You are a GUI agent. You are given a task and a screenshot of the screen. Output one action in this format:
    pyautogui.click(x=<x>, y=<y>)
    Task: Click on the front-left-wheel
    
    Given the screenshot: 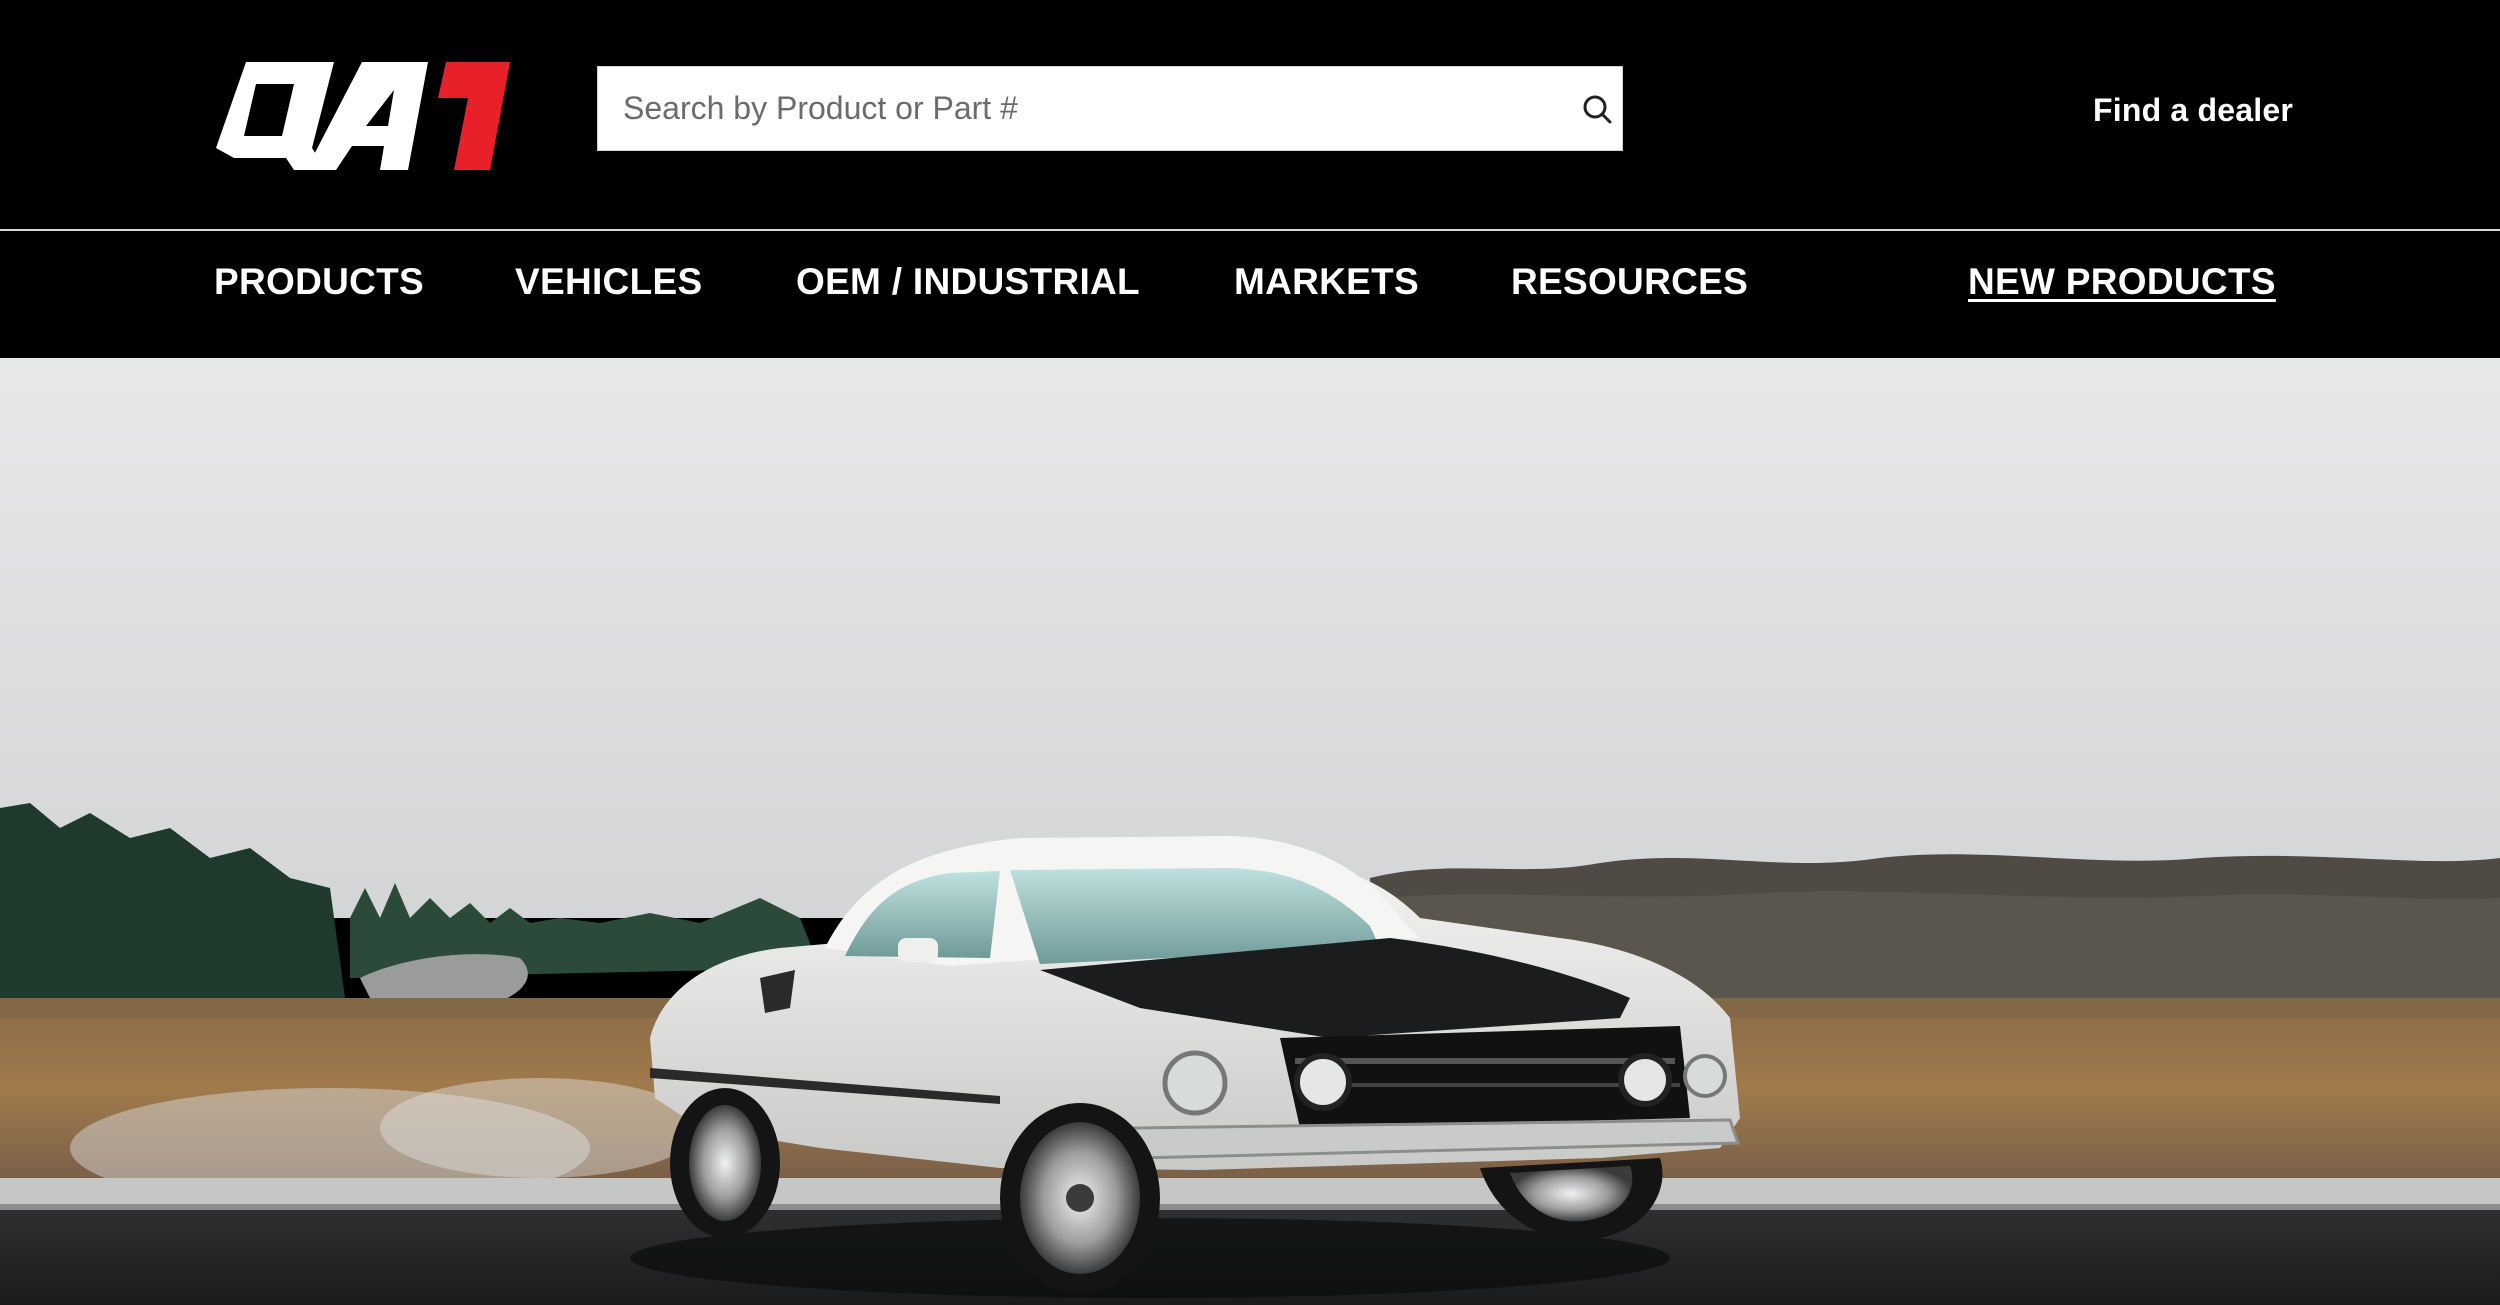 What is the action you would take?
    pyautogui.click(x=1080, y=1198)
    